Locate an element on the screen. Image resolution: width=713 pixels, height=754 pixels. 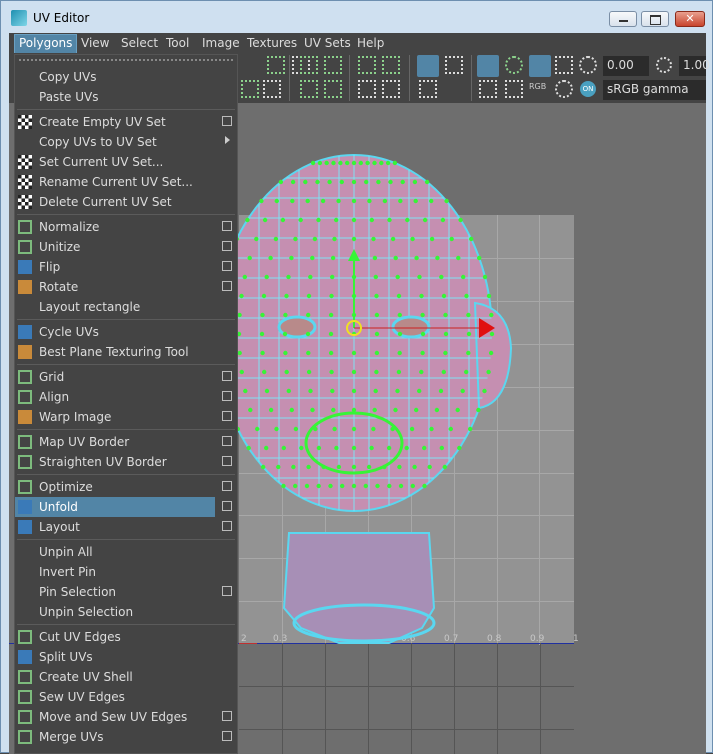
dim-image-icon is located at coordinates (428, 89).